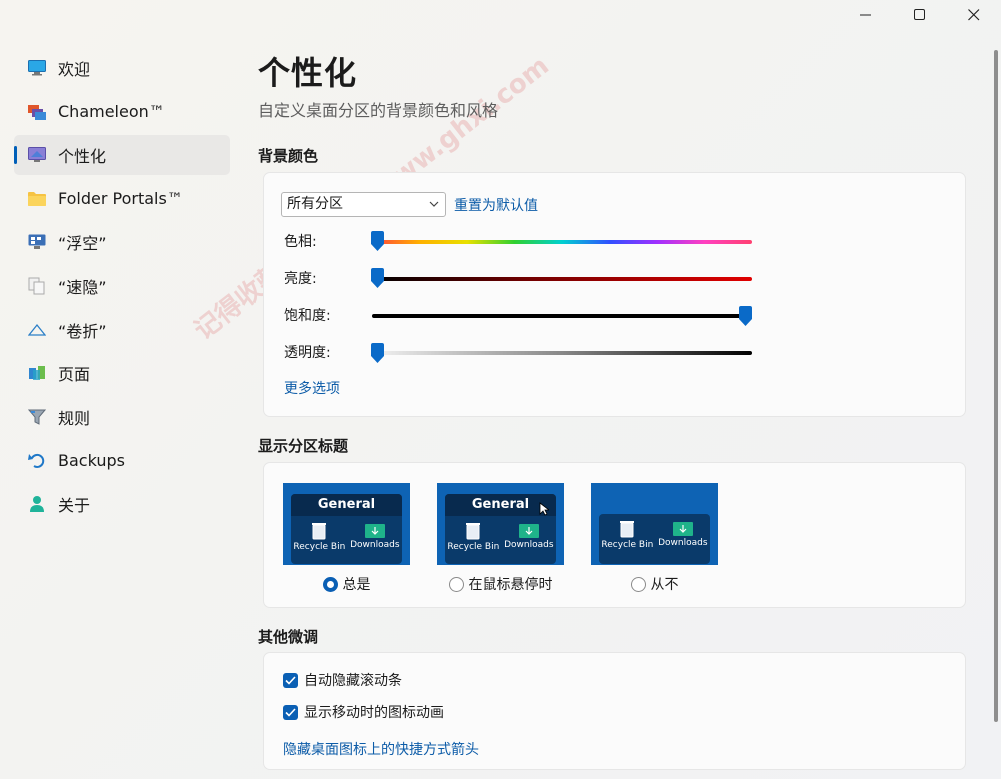  I want to click on section-background-color-title: 背景颜色, so click(288, 156).